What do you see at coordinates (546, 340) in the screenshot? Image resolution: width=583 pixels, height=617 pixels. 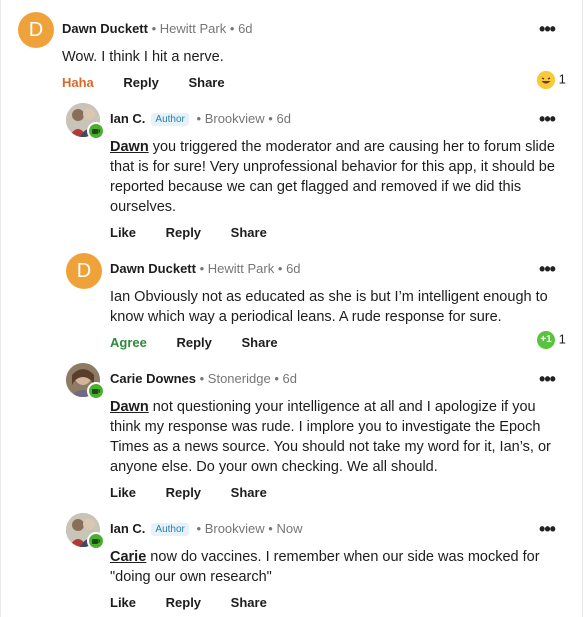 I see `plus-one-emoji-icon: +1` at bounding box center [546, 340].